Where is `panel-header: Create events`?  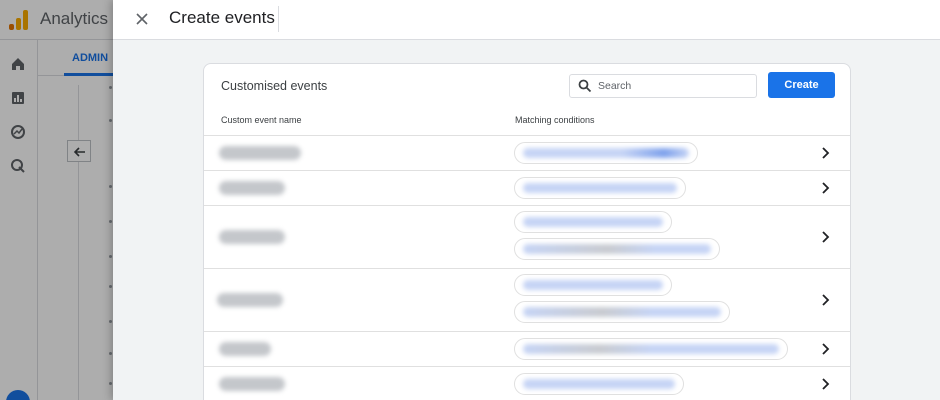
panel-header: Create events is located at coordinates (526, 20).